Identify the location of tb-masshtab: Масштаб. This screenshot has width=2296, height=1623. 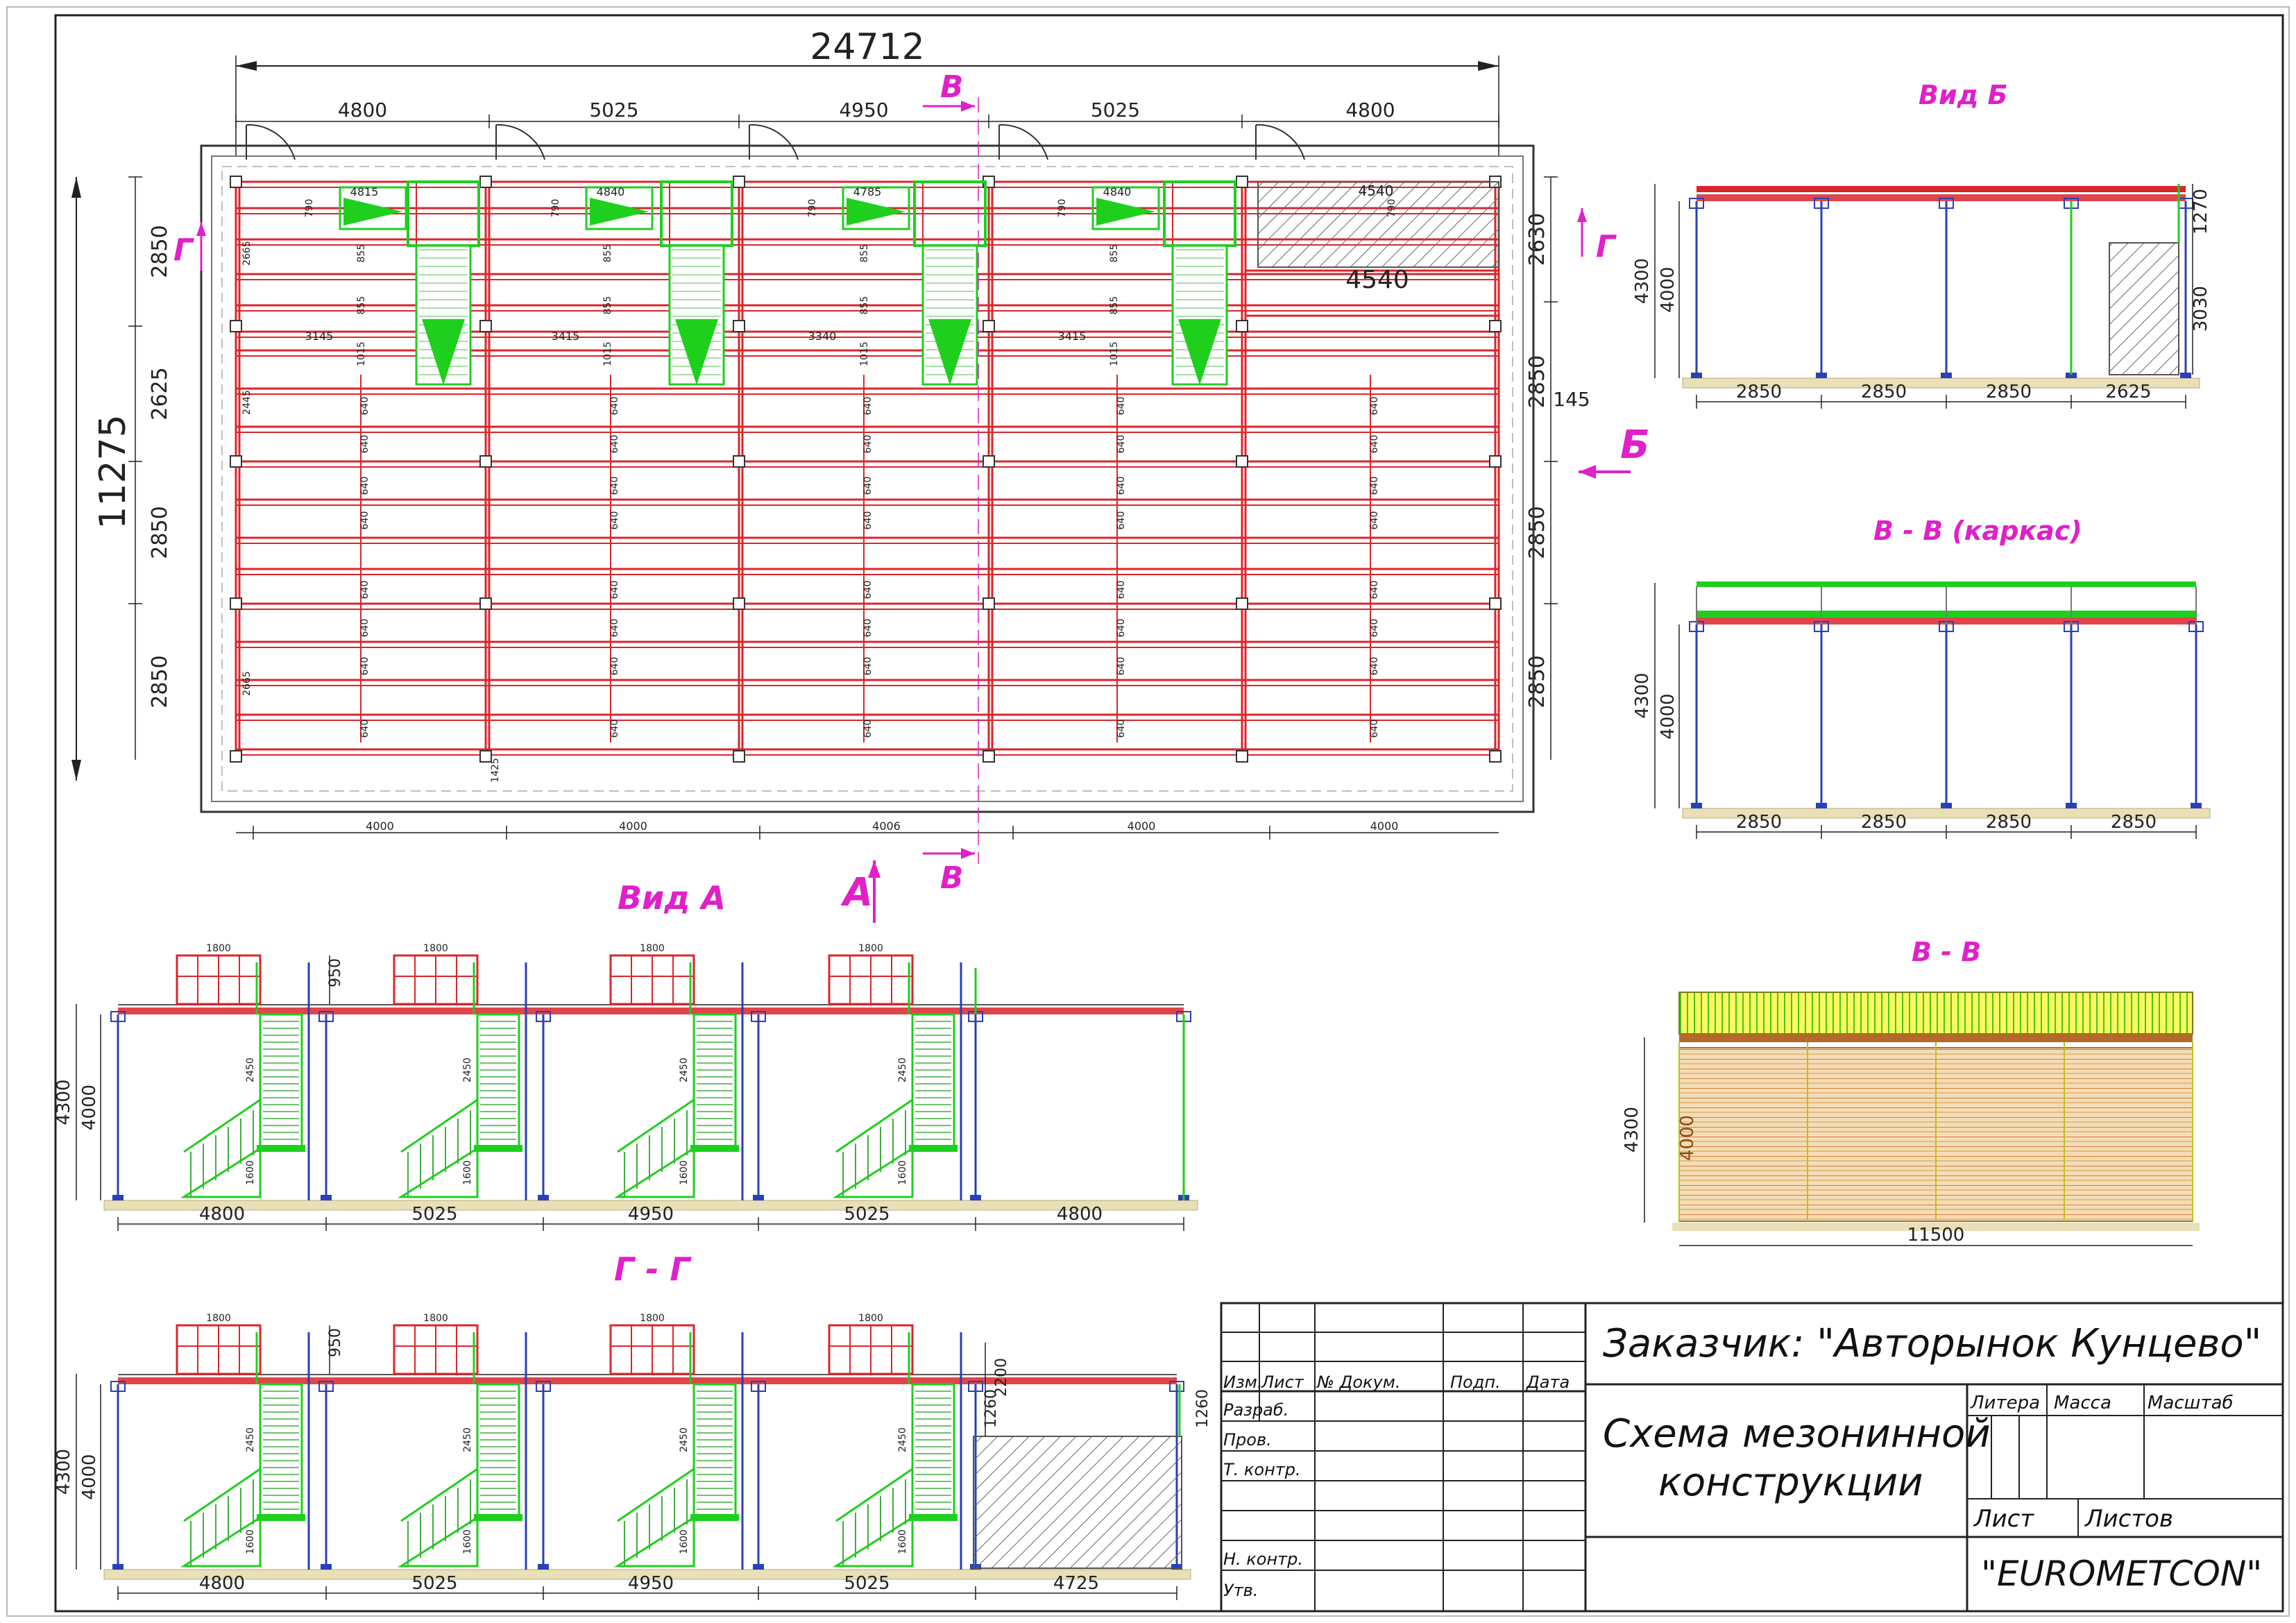
(2191, 1403).